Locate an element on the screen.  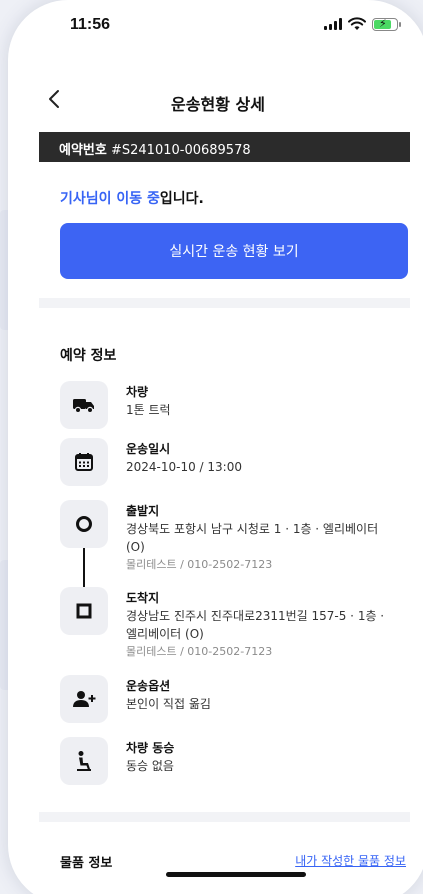
wifi-icon is located at coordinates (357, 23).